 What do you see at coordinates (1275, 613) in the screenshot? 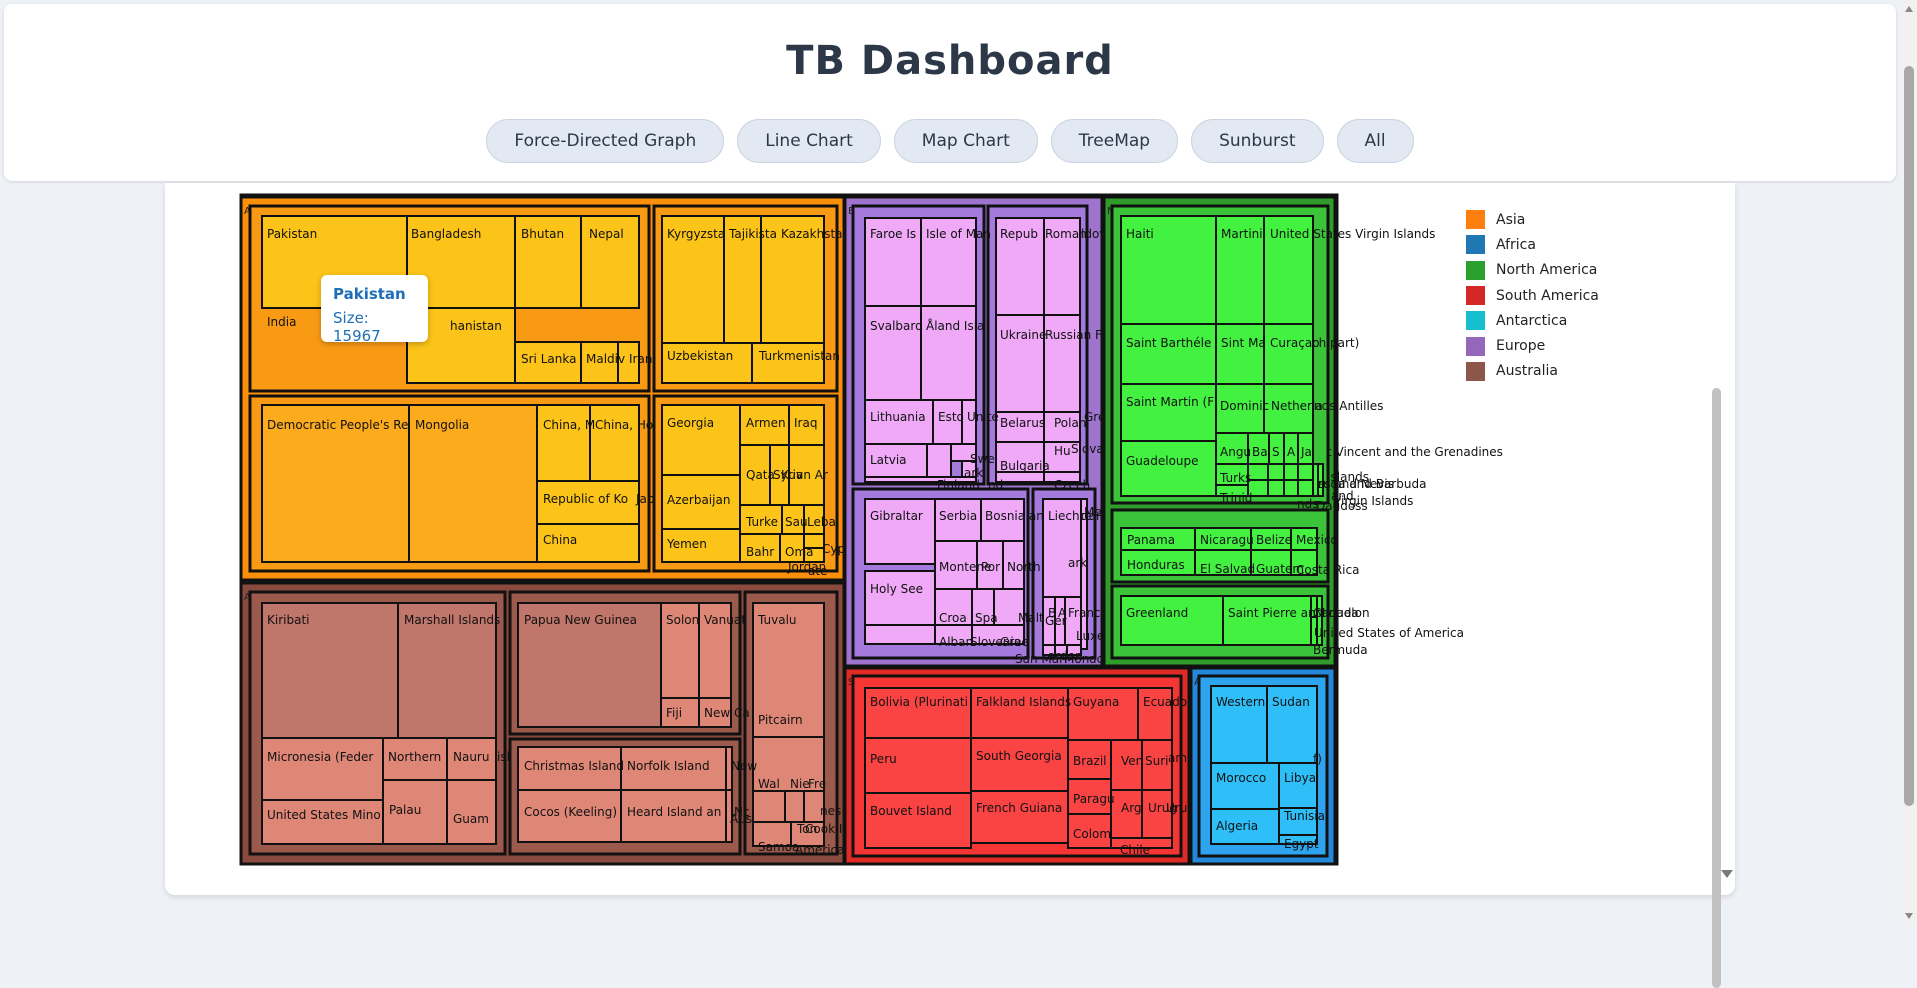
I see `country-label: Saint Pierre and` at bounding box center [1275, 613].